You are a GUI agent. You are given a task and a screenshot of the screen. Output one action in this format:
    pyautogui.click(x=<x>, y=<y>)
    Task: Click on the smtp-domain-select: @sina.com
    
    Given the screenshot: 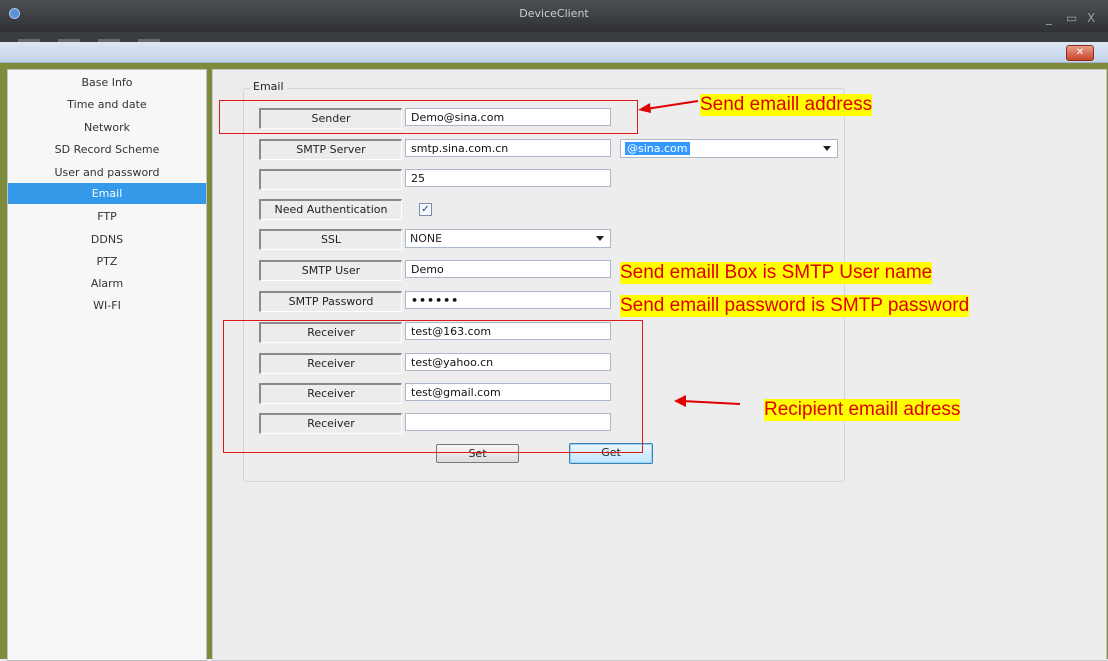 What is the action you would take?
    pyautogui.click(x=729, y=148)
    